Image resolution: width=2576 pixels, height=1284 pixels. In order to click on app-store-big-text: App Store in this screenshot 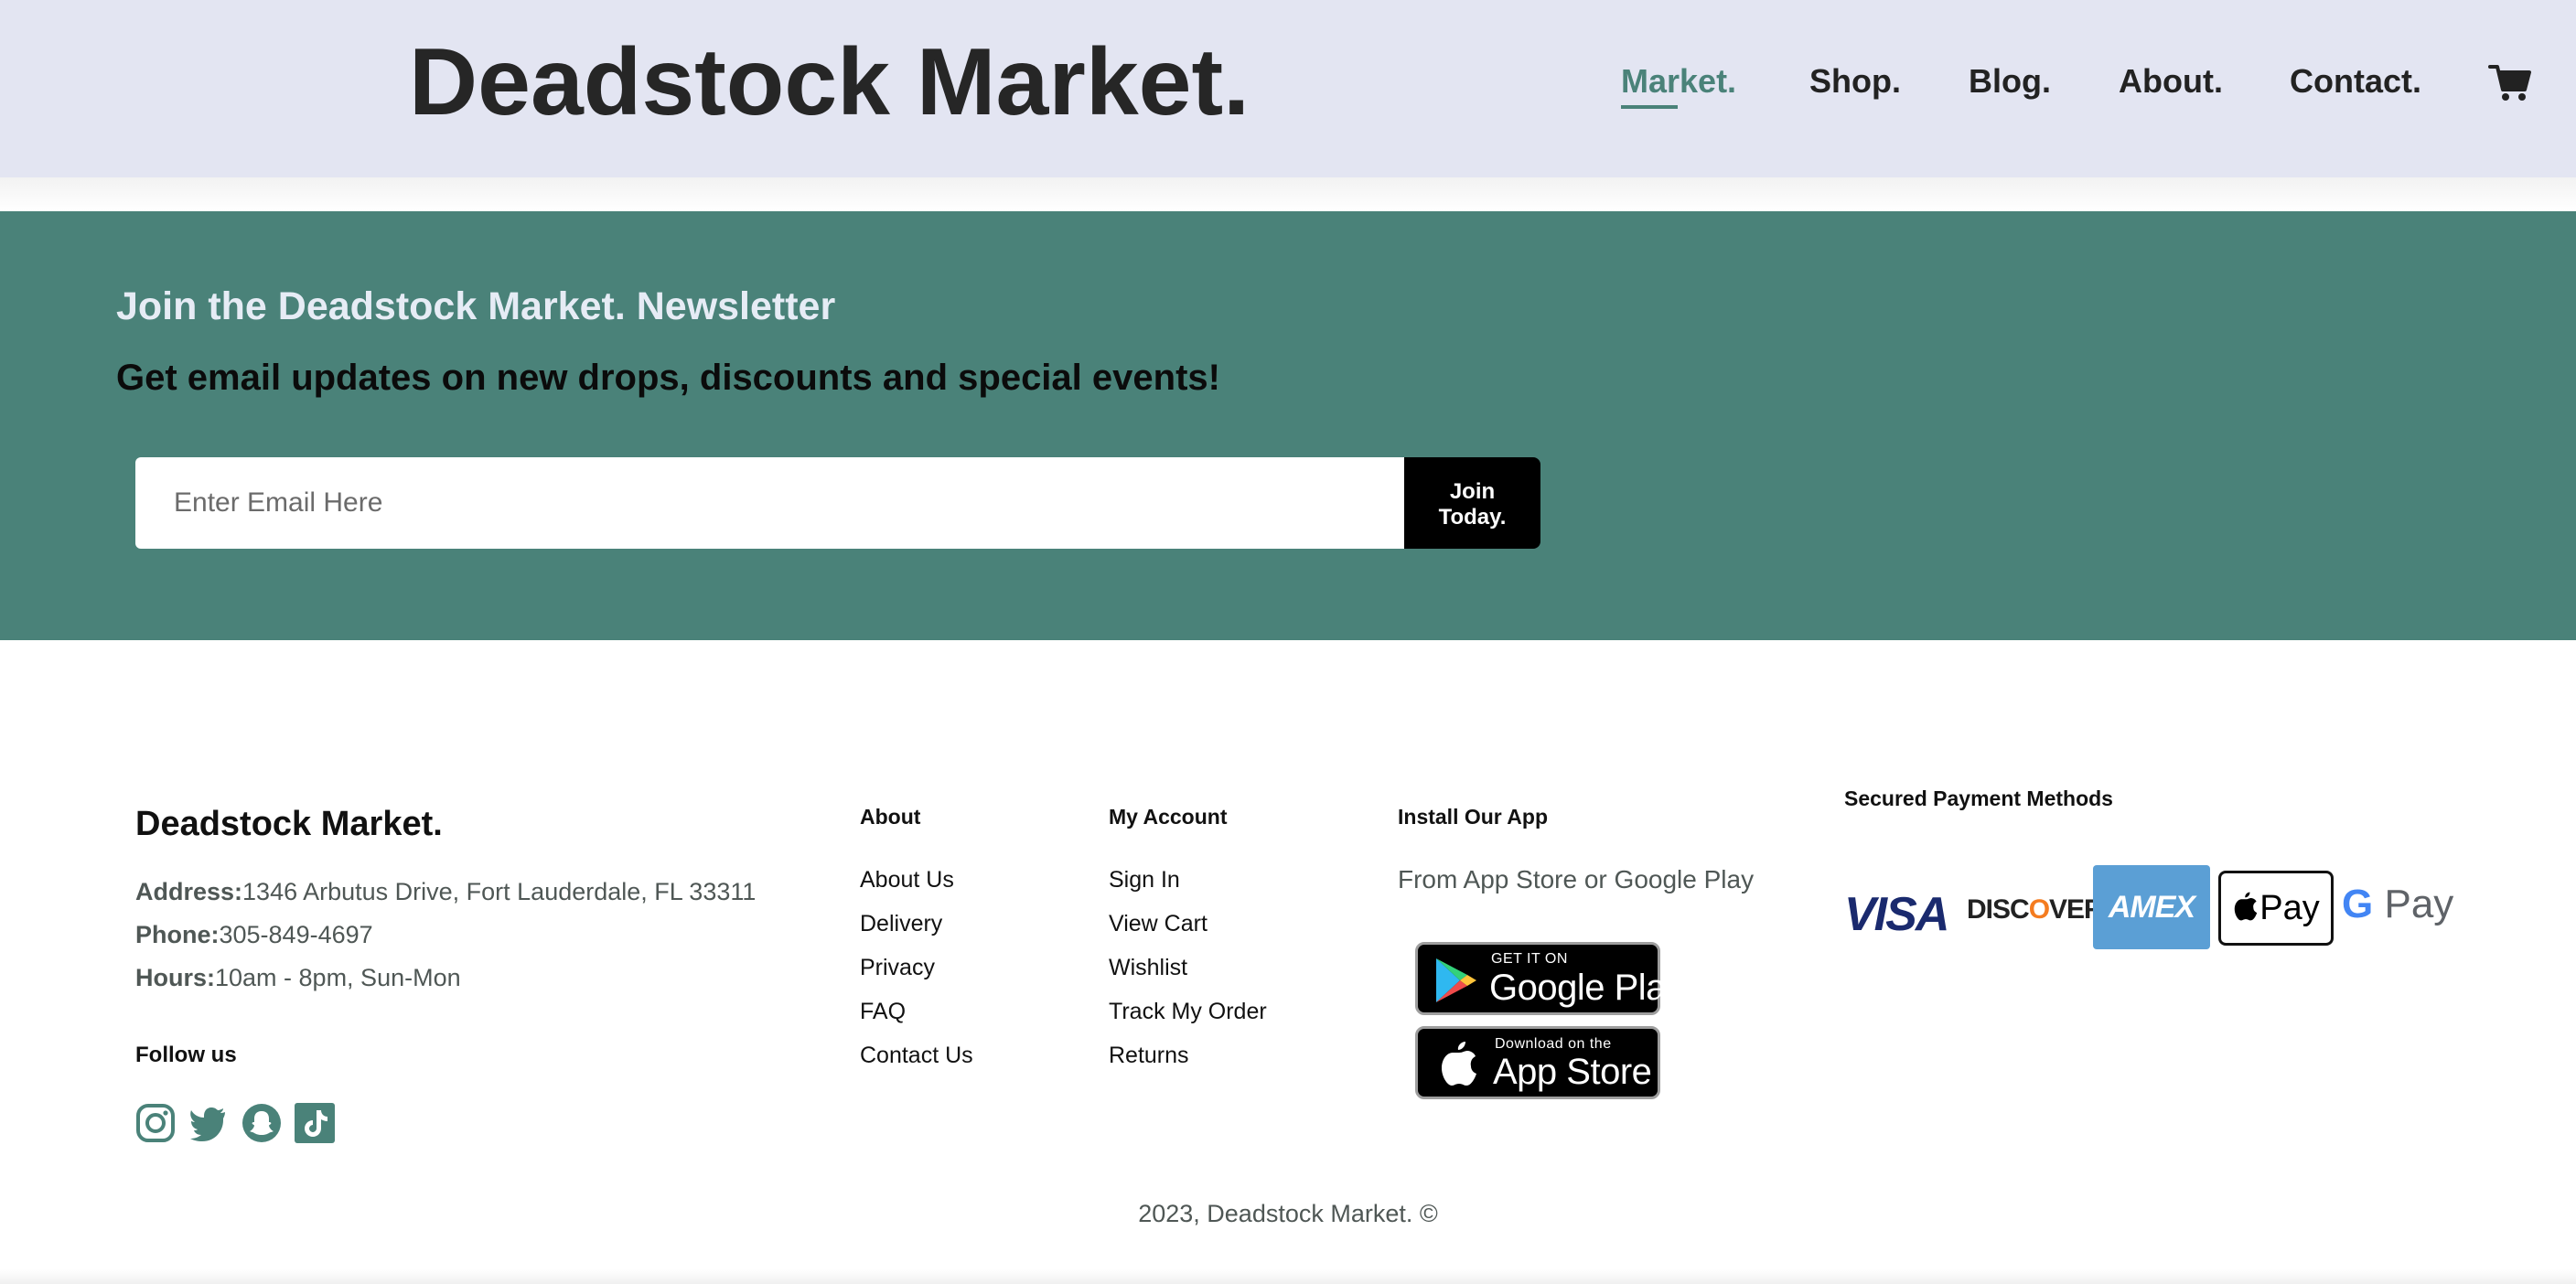, I will do `click(1573, 1072)`.